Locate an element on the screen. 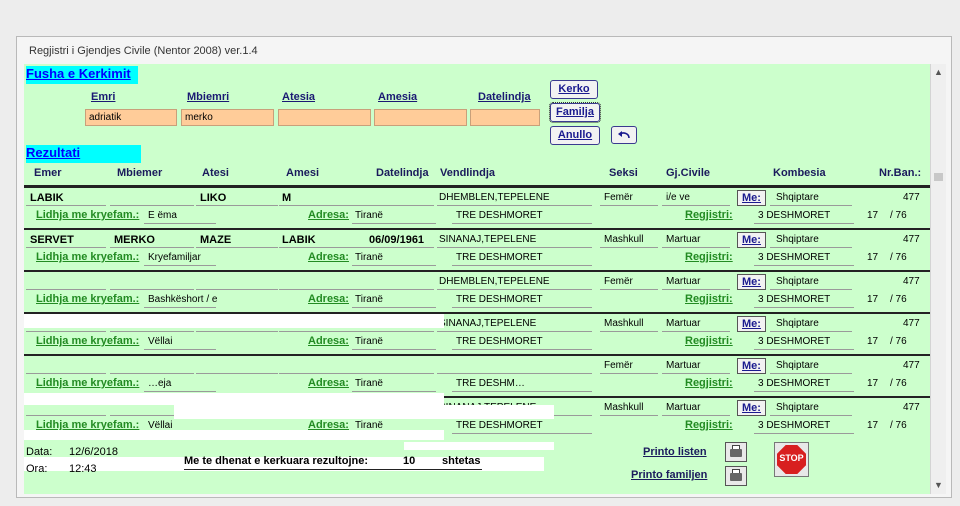  scroll-down-icon: ▼ is located at coordinates (938, 485).